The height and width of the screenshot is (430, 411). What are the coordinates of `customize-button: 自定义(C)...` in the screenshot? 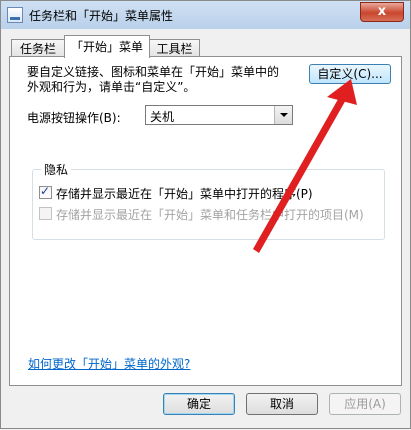 It's located at (350, 74).